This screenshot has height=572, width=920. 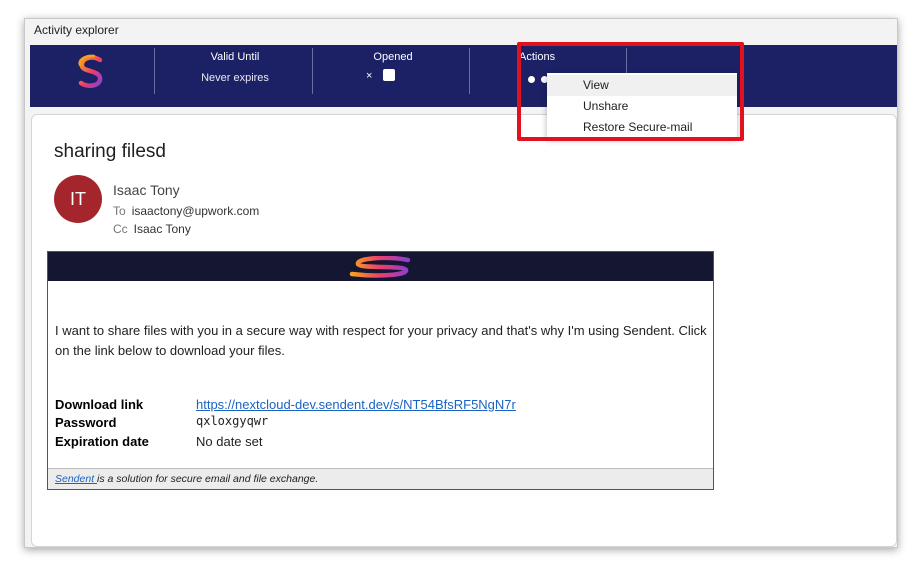 I want to click on expiration-label: Expiration date, so click(x=102, y=441).